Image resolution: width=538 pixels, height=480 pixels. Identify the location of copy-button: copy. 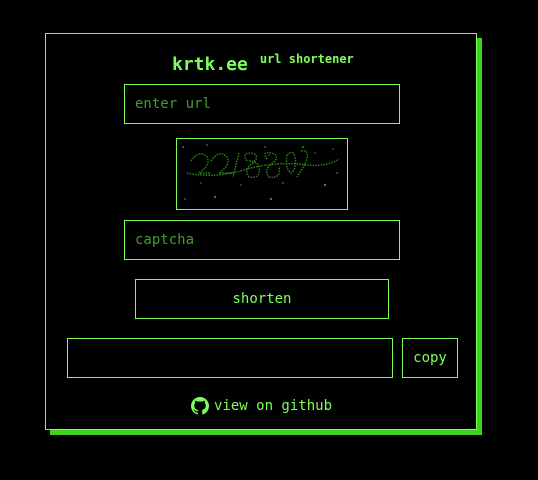
(430, 358).